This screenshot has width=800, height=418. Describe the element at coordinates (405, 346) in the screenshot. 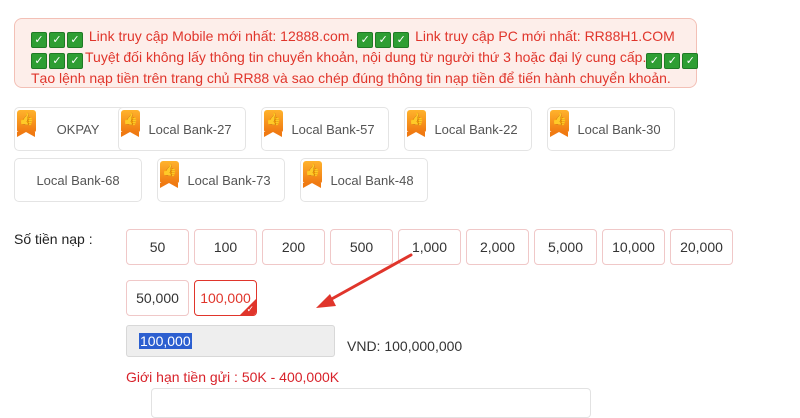

I see `vnd-conversion-text: VND: 100,000,000` at that location.